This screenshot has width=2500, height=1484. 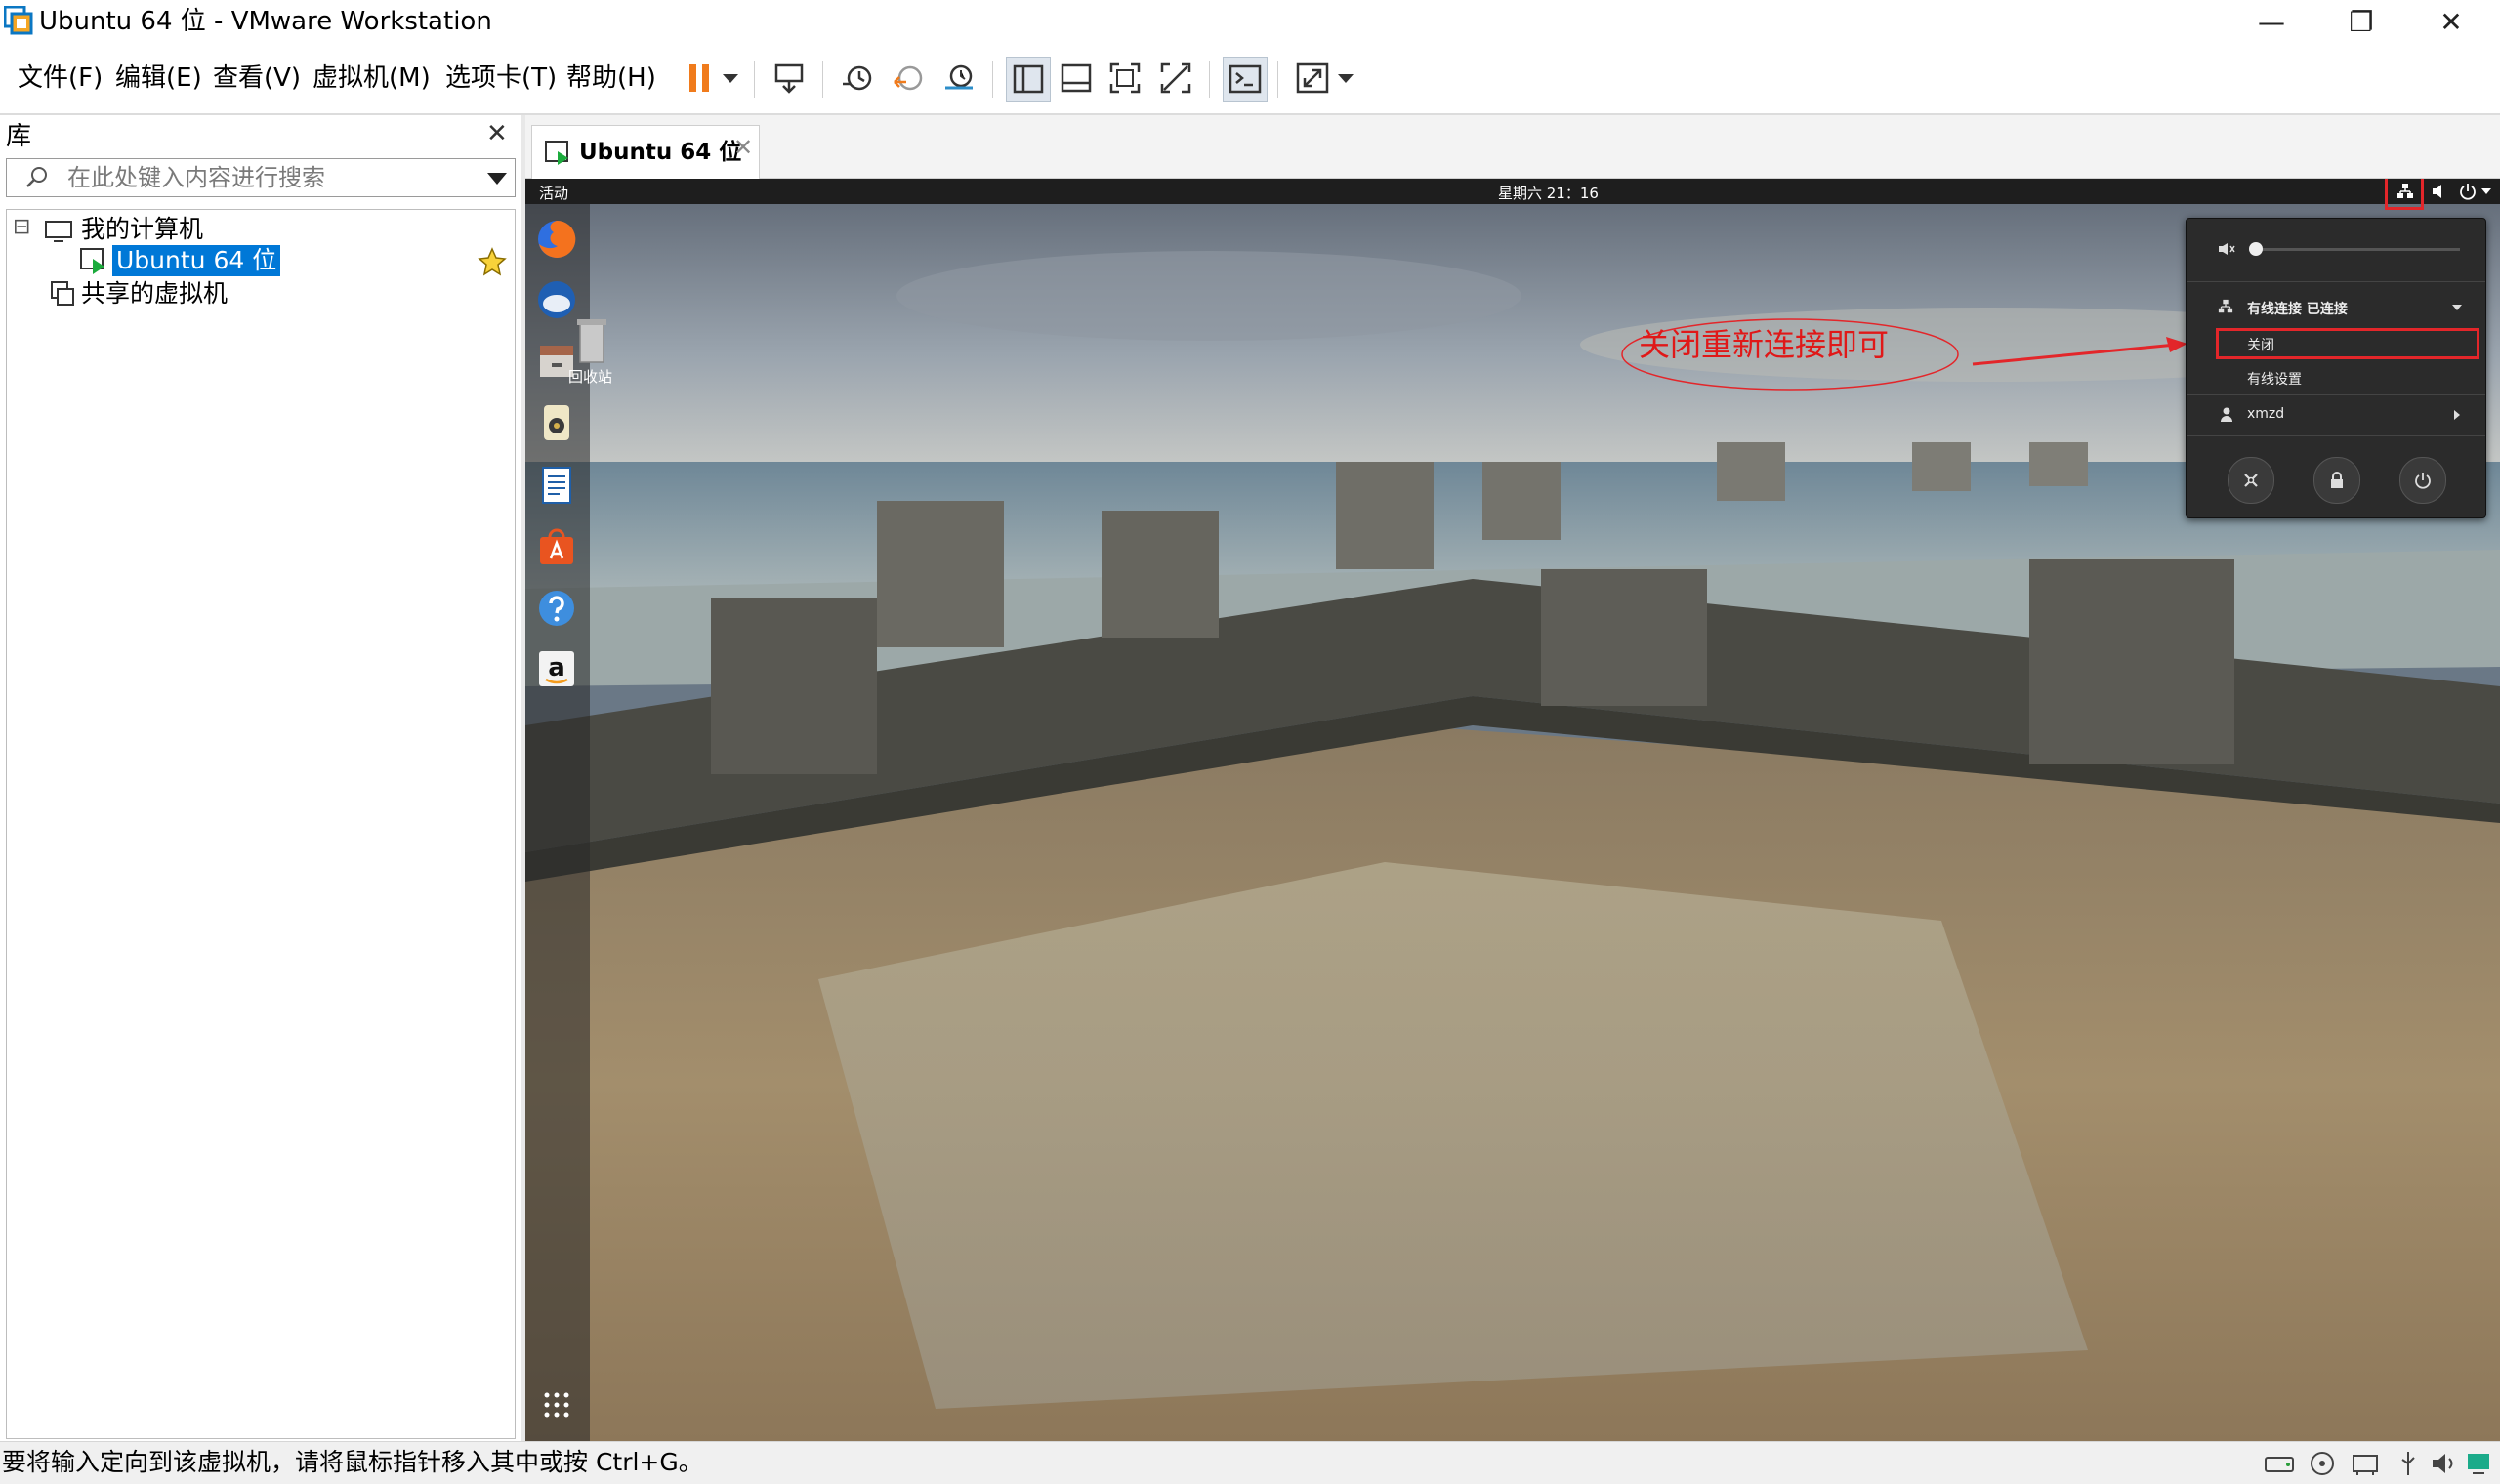 I want to click on tab-close-button: ✕, so click(x=743, y=147).